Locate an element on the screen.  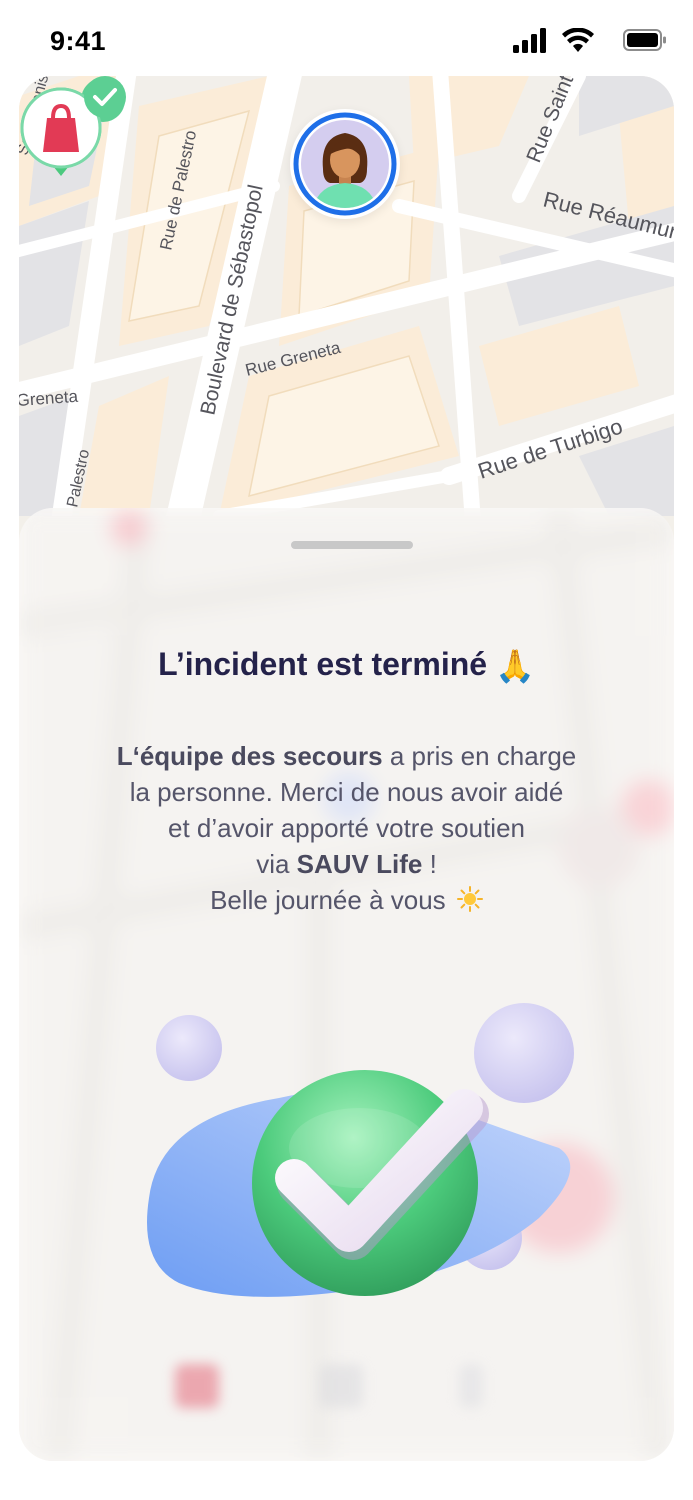
user-location-pin is located at coordinates (345, 164).